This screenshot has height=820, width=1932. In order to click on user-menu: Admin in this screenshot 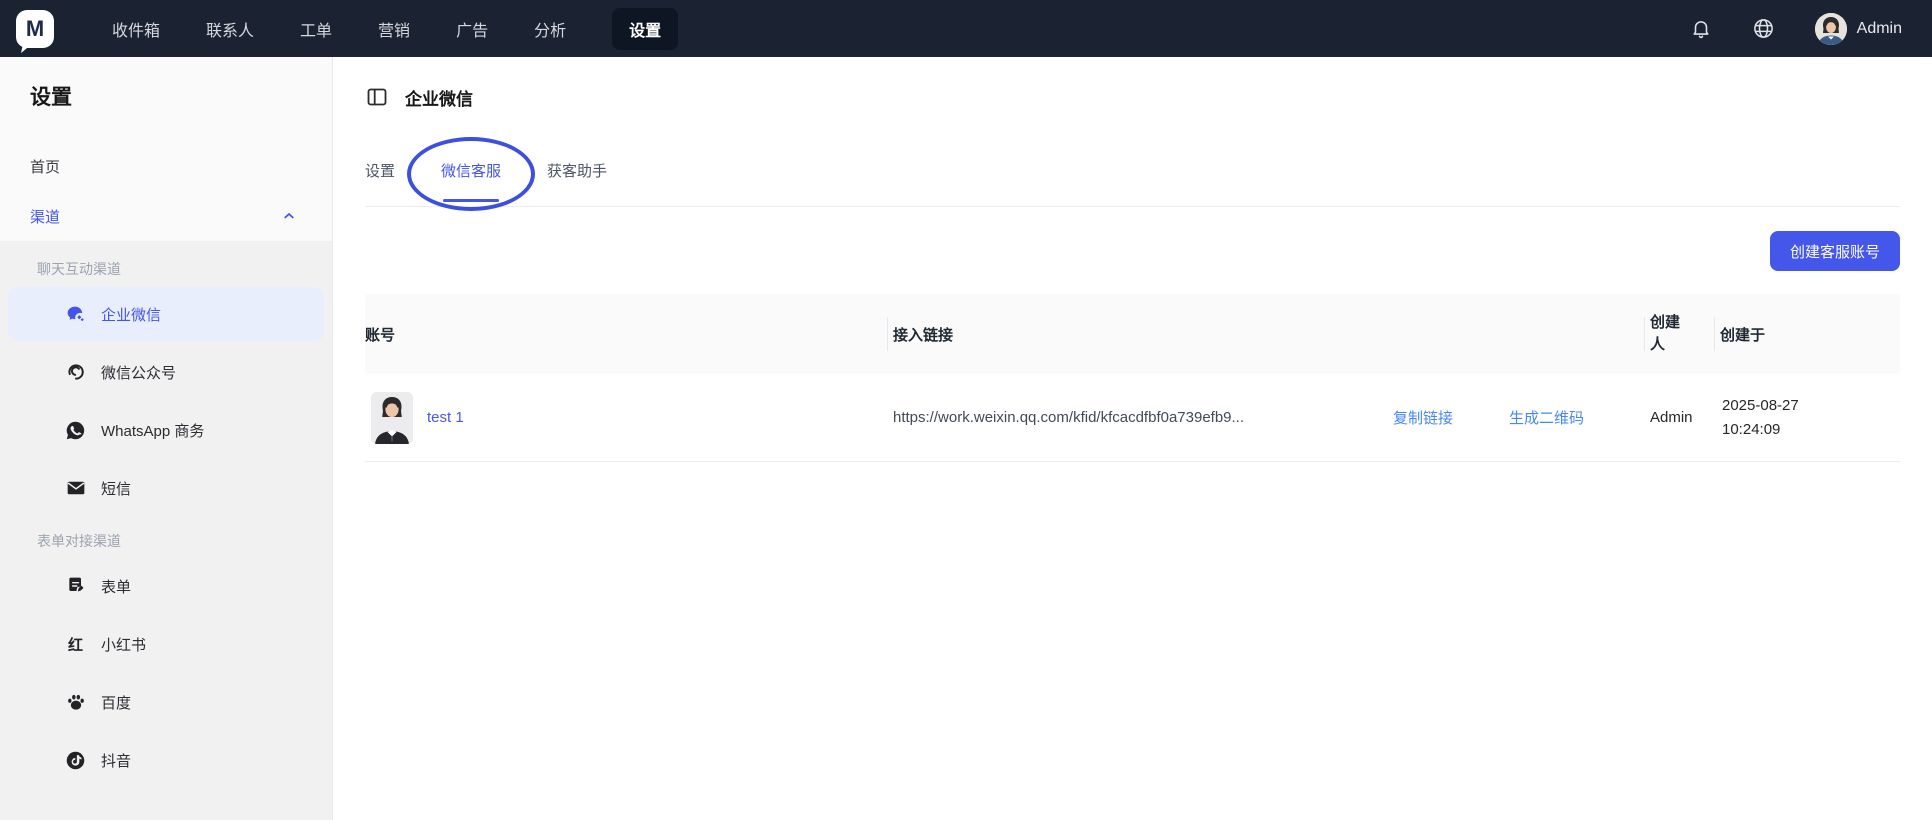, I will do `click(1858, 28)`.